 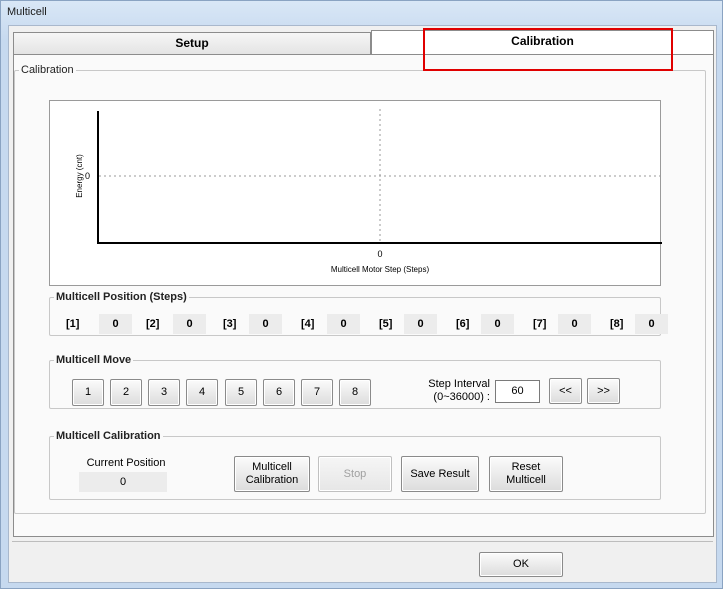 What do you see at coordinates (272, 467) in the screenshot?
I see `multicell-calibration-button-line1: Multicell` at bounding box center [272, 467].